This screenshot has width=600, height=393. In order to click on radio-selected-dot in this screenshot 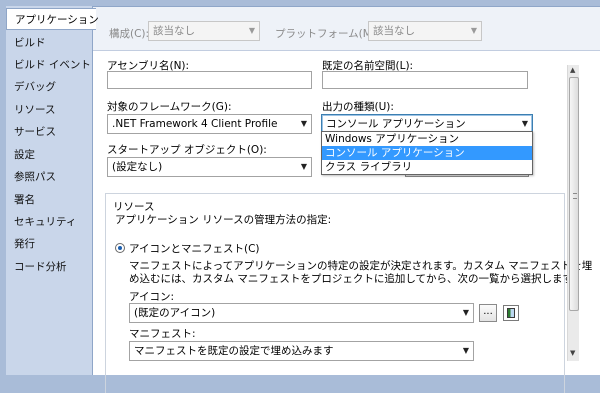, I will do `click(120, 248)`.